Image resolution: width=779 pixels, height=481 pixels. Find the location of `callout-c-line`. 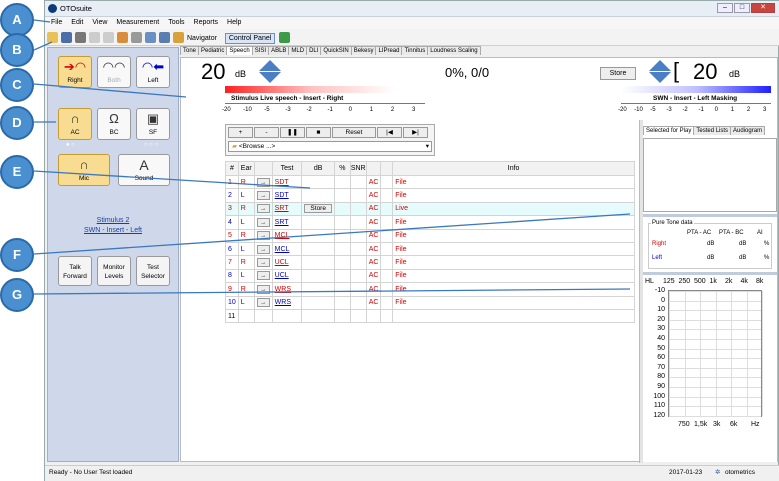

callout-c-line is located at coordinates (110, 90).